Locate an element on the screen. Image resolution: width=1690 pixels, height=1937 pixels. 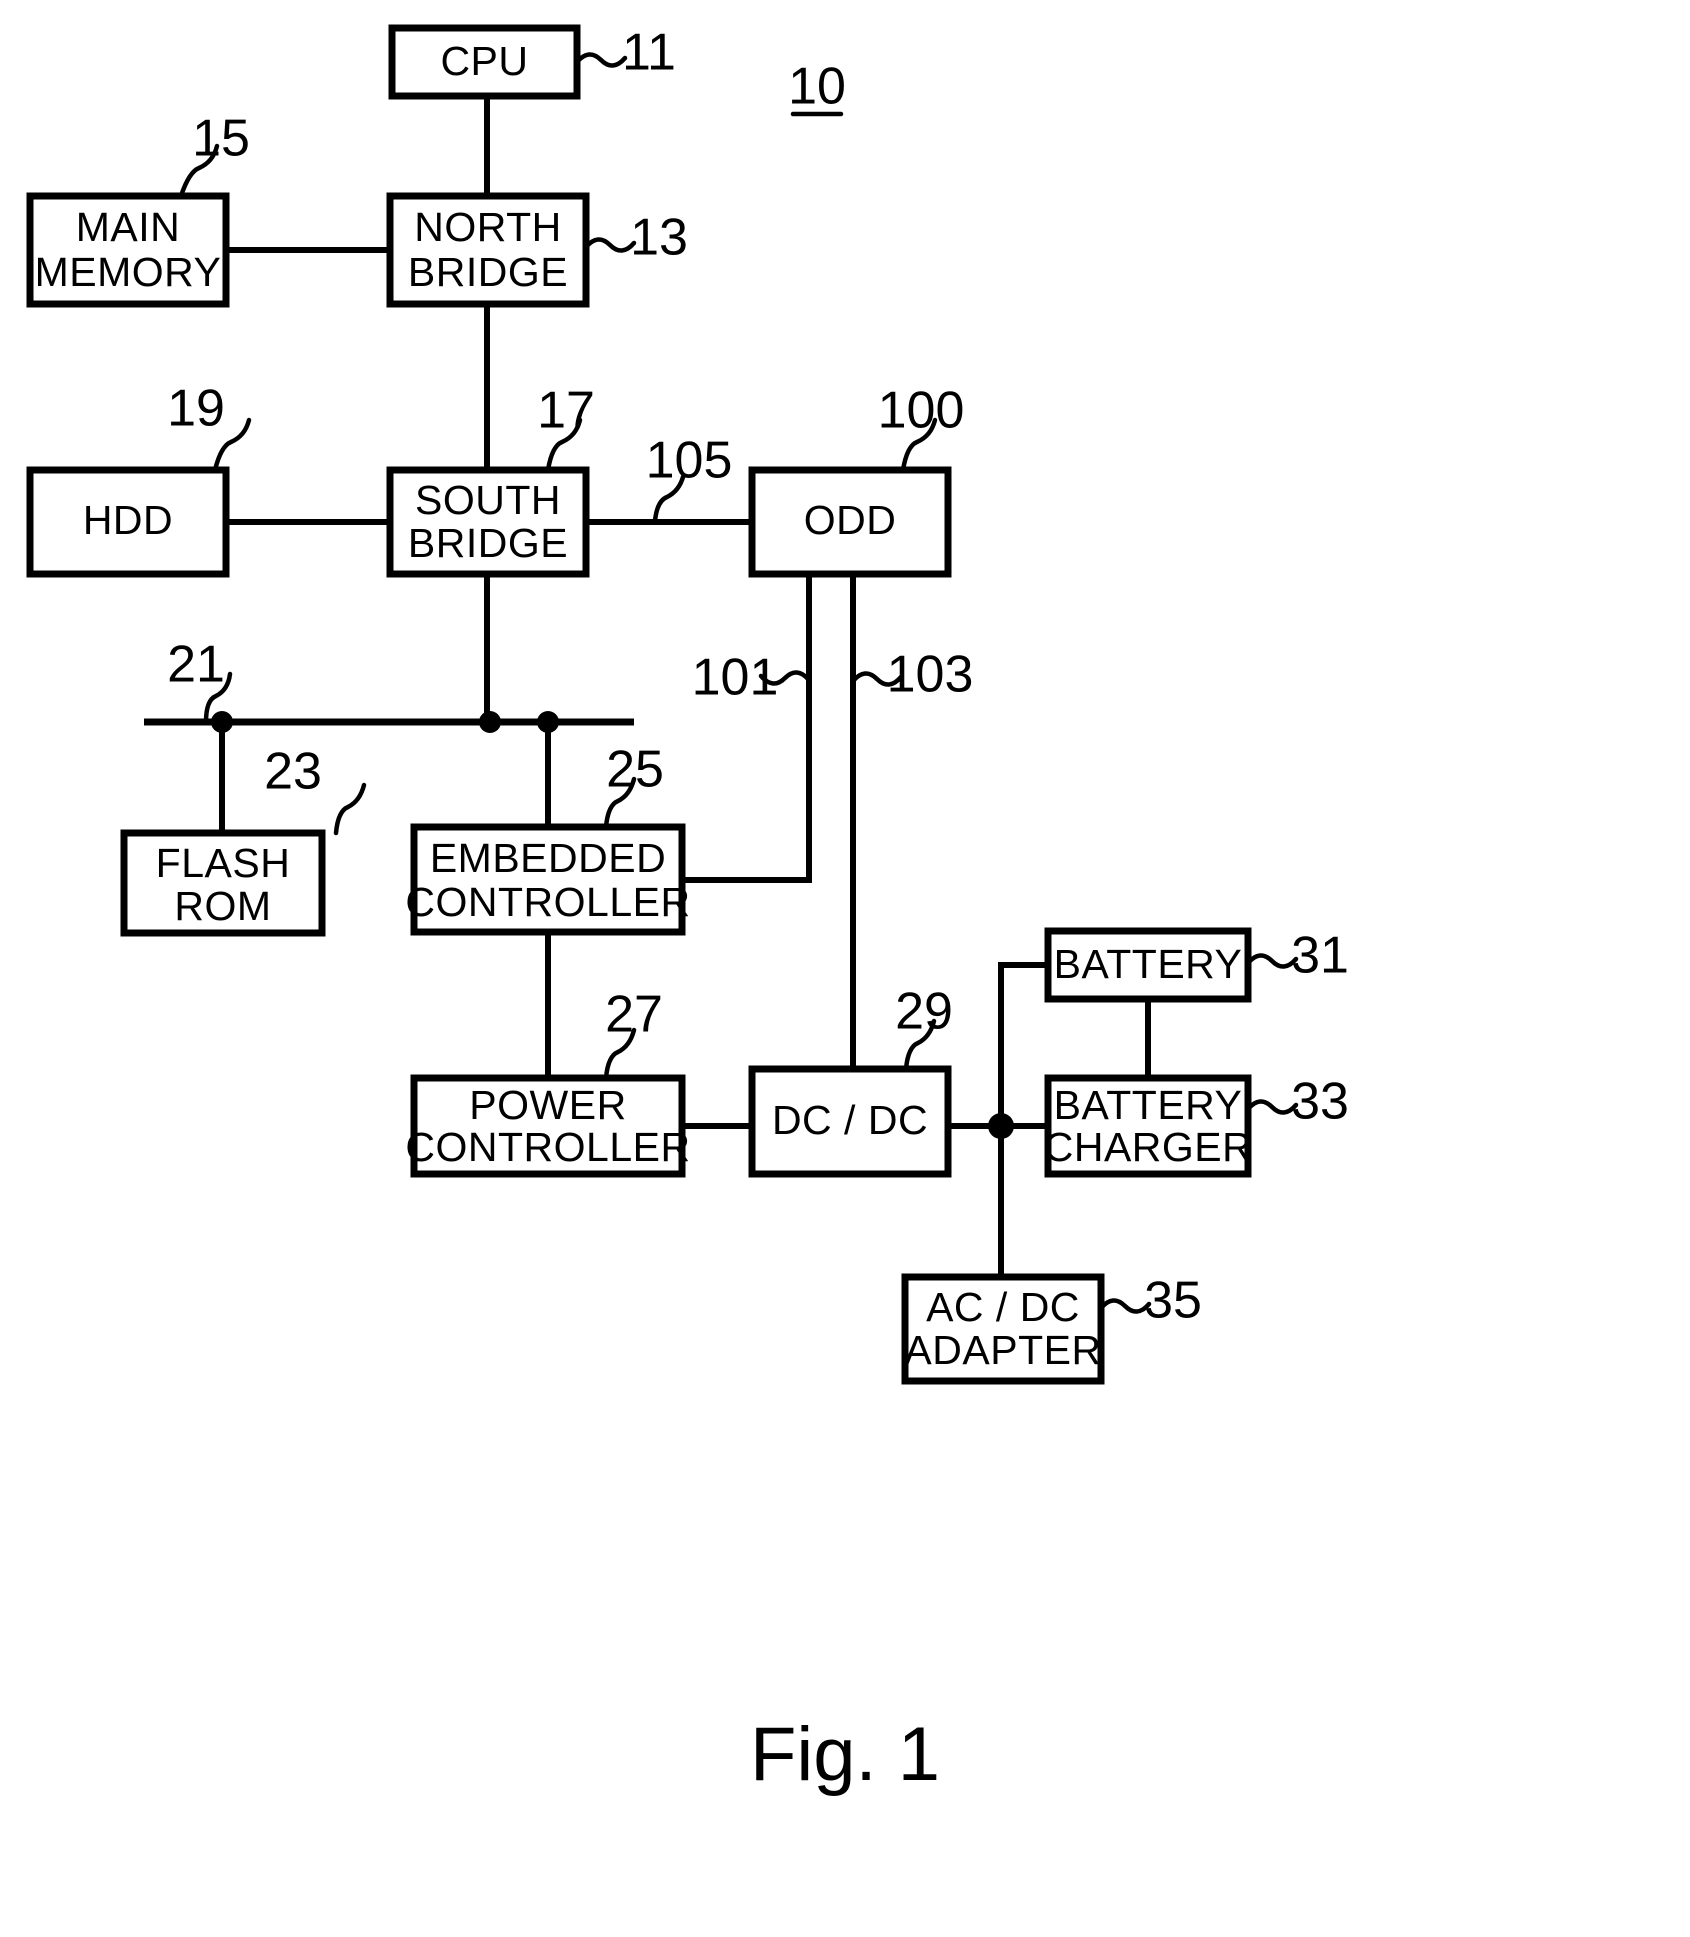
ref-num-100: 100 is located at coordinates (921, 411).